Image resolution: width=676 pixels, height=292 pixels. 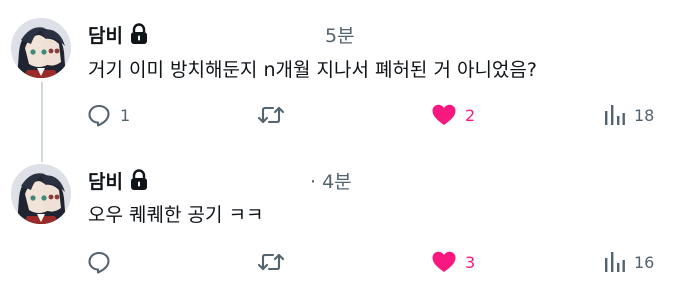 I want to click on reply-button: 1, so click(x=108, y=115).